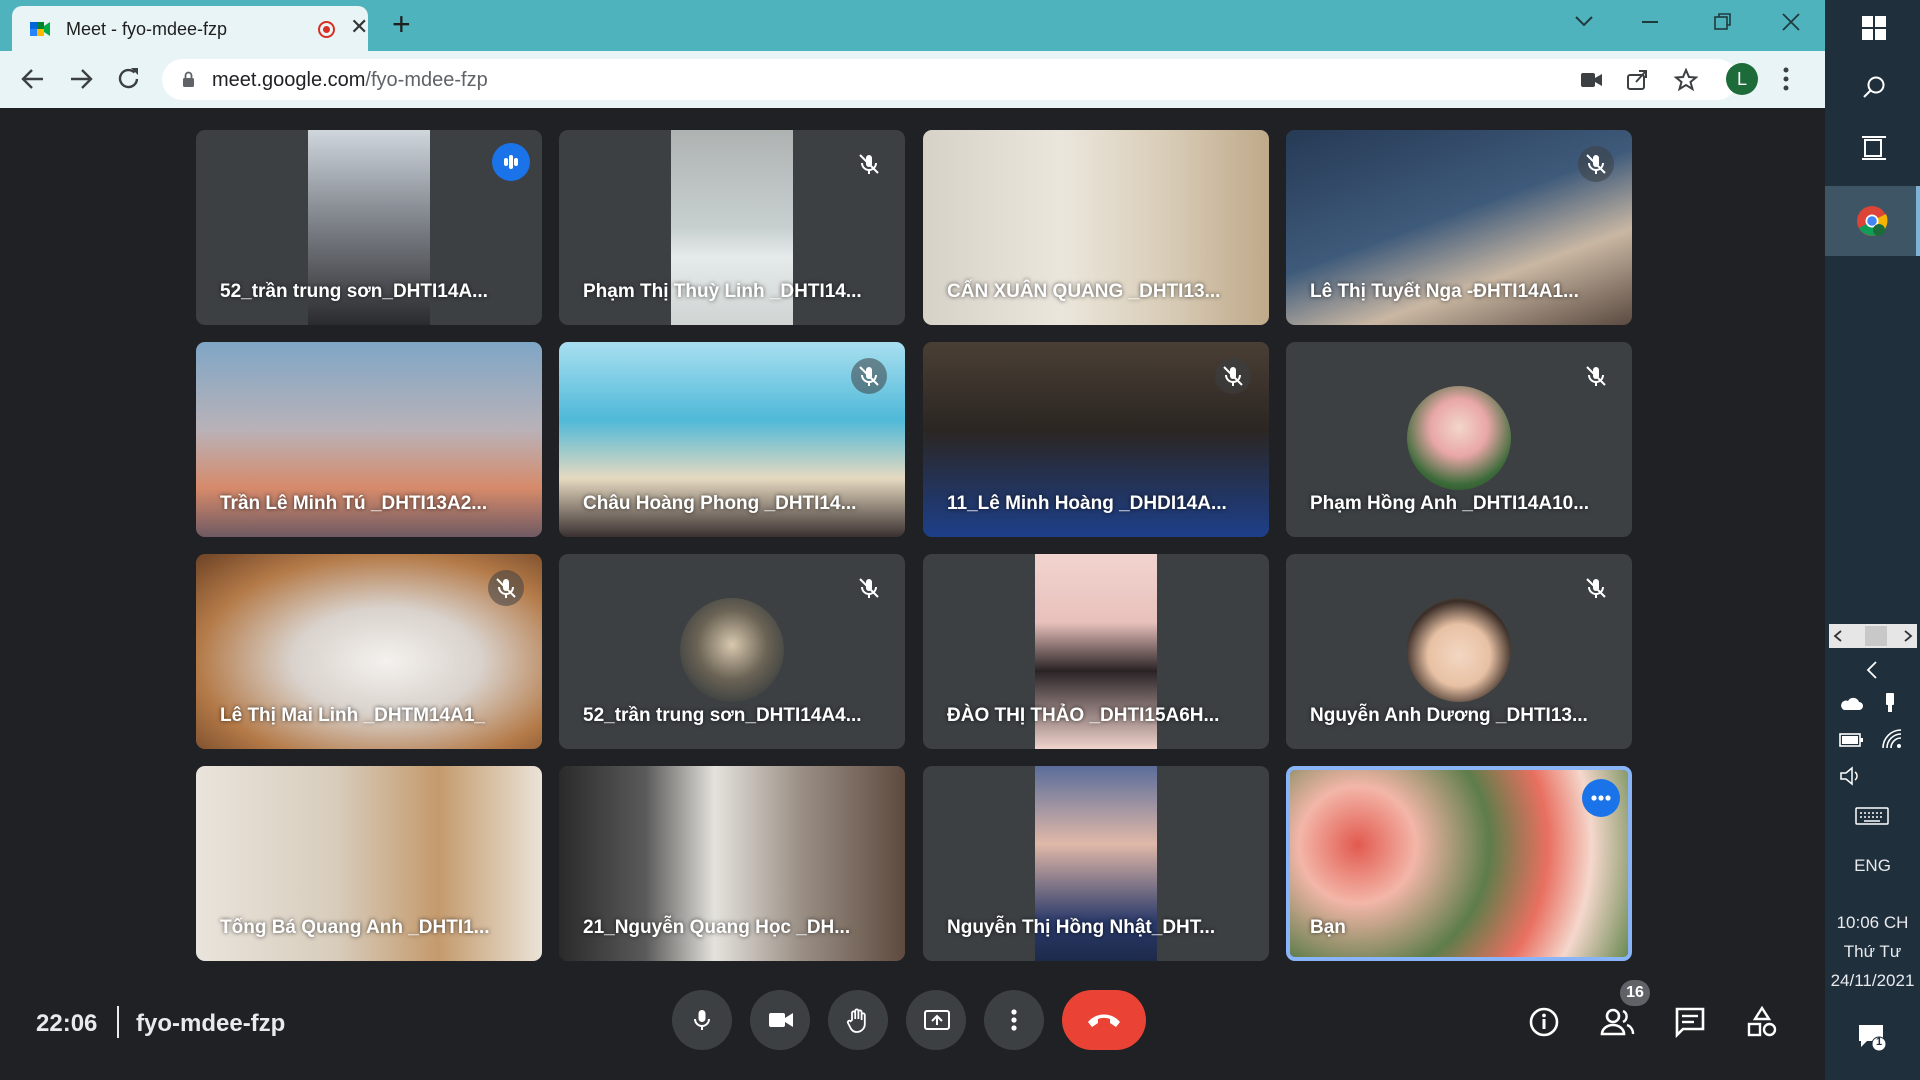 This screenshot has width=1920, height=1080. What do you see at coordinates (1014, 1020) in the screenshot?
I see `more-options-button` at bounding box center [1014, 1020].